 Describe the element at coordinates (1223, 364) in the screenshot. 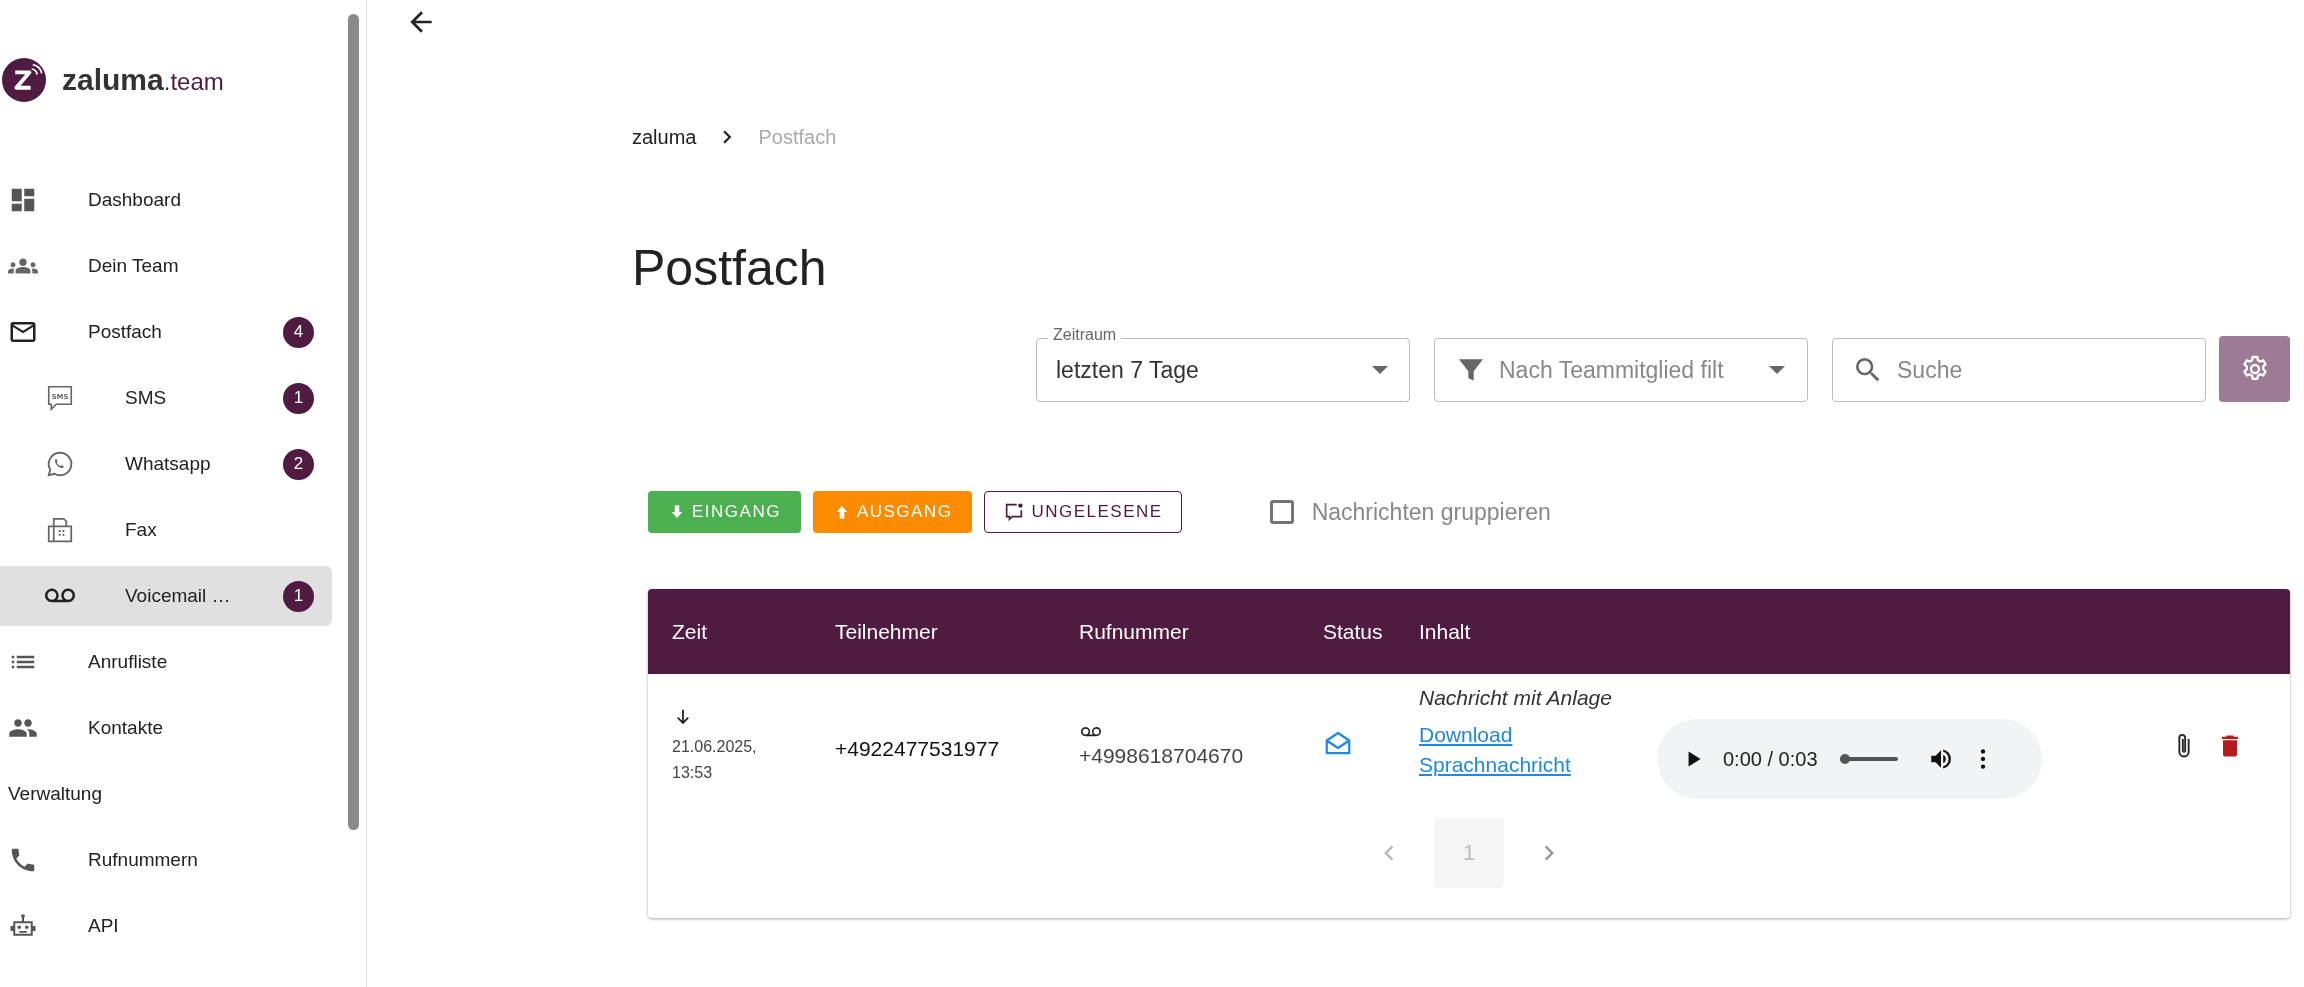

I see `period-select: Zeitraum letzten 7 Tage` at that location.